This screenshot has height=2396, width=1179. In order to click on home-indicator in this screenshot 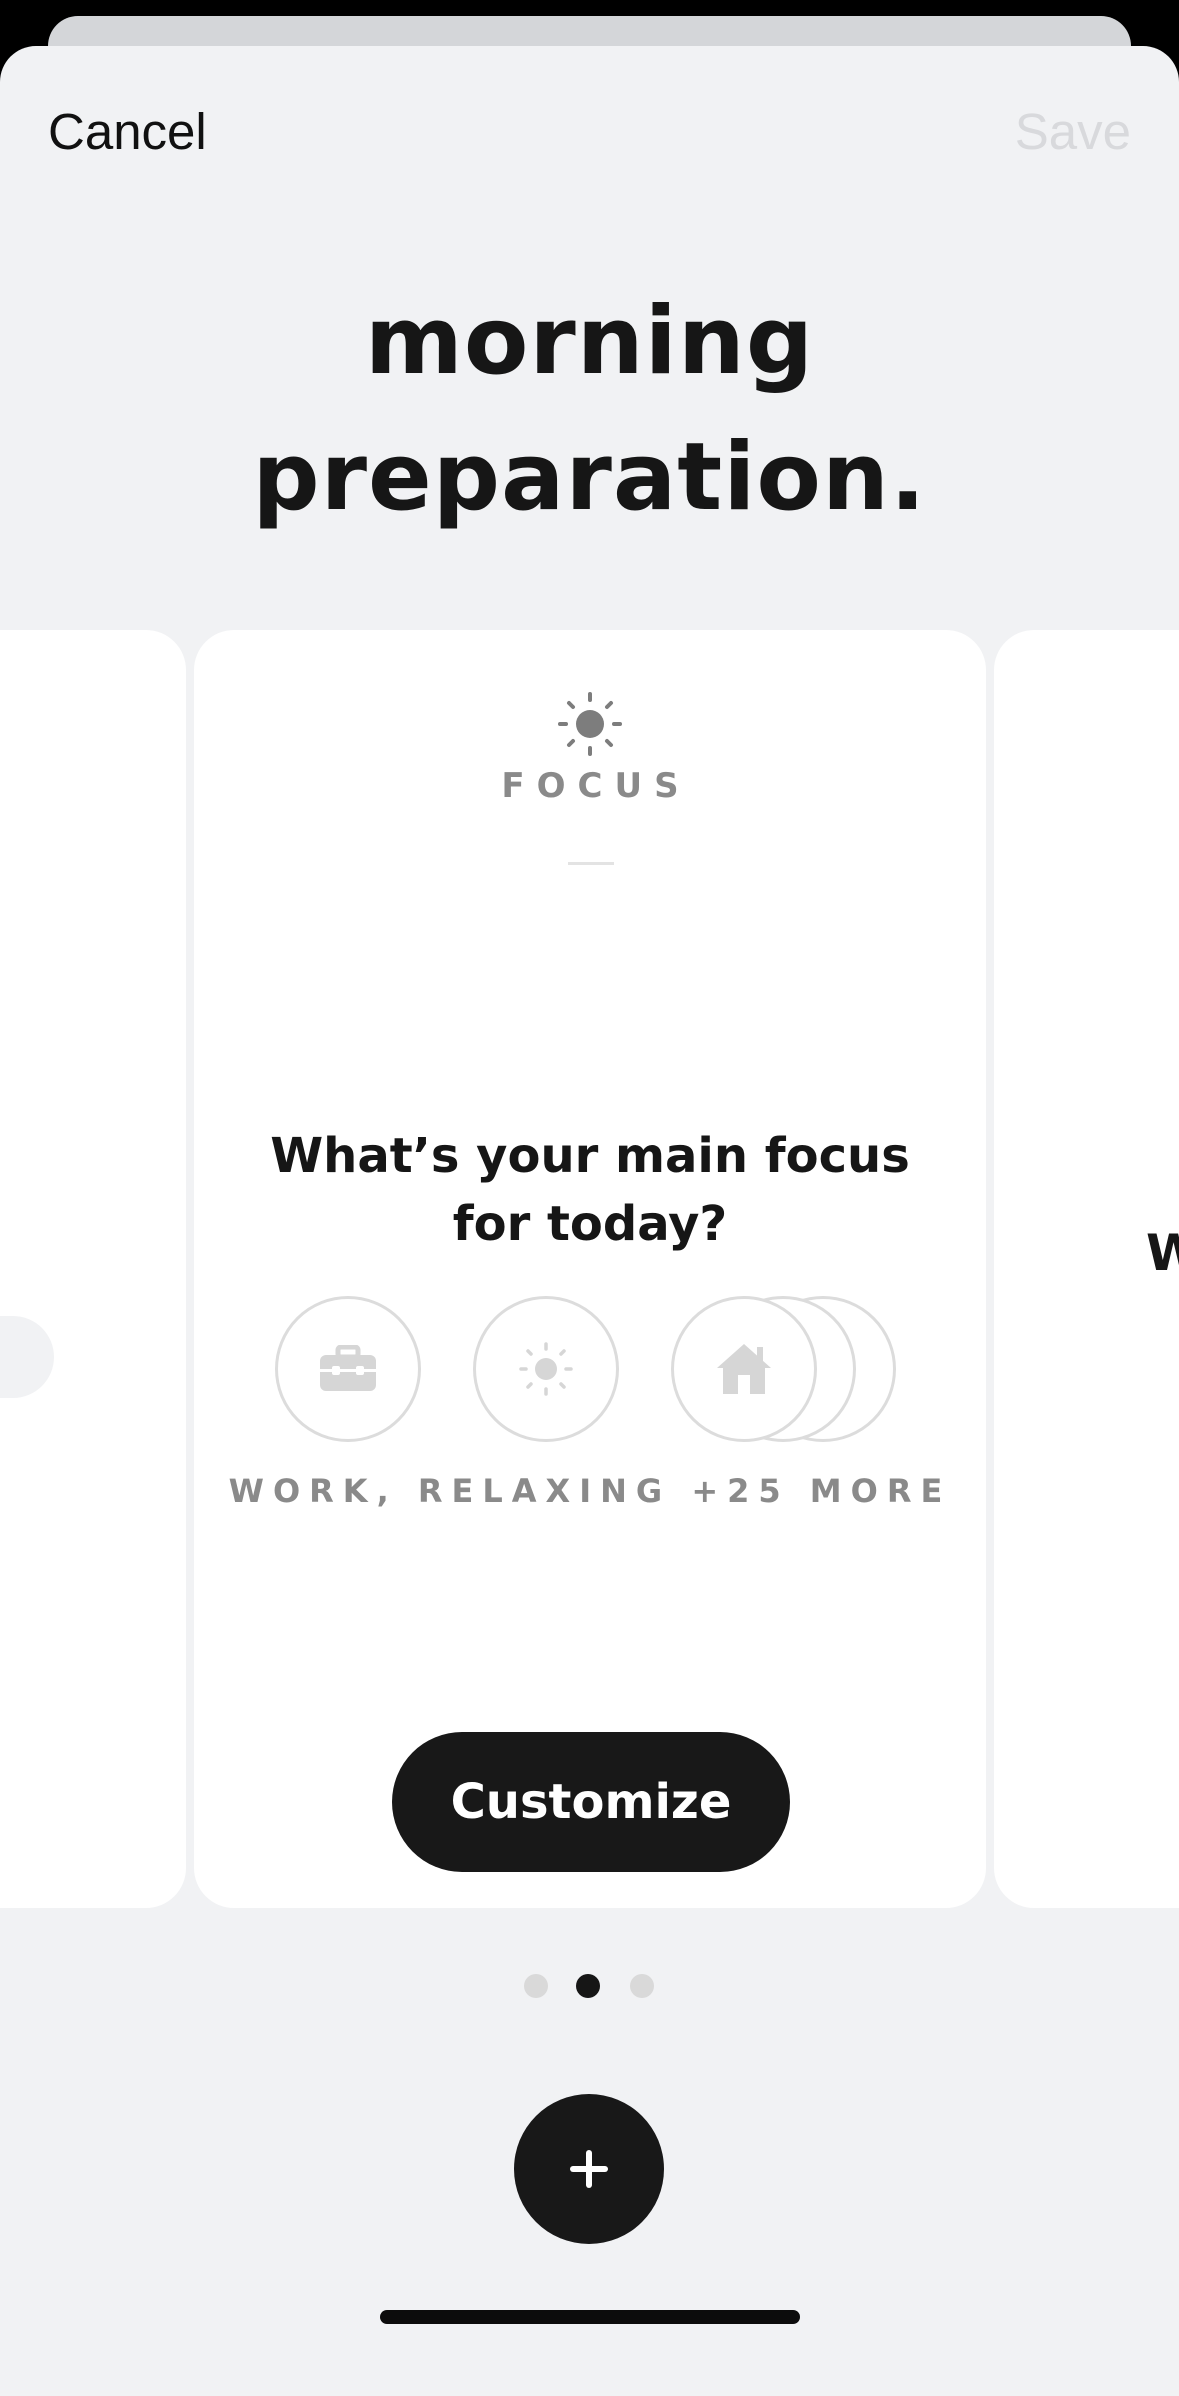, I will do `click(590, 2317)`.